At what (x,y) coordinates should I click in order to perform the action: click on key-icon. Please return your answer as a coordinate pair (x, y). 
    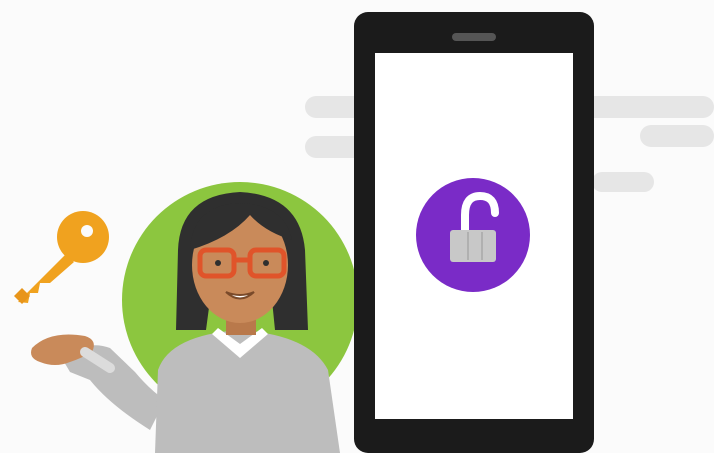
    Looking at the image, I should click on (61, 257).